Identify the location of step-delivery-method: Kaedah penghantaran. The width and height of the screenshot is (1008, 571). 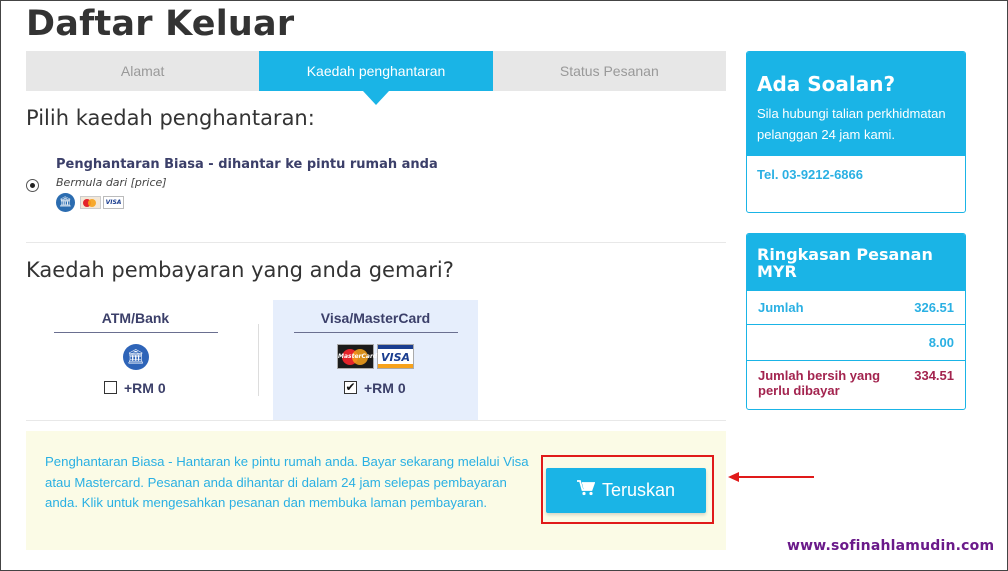
(376, 78).